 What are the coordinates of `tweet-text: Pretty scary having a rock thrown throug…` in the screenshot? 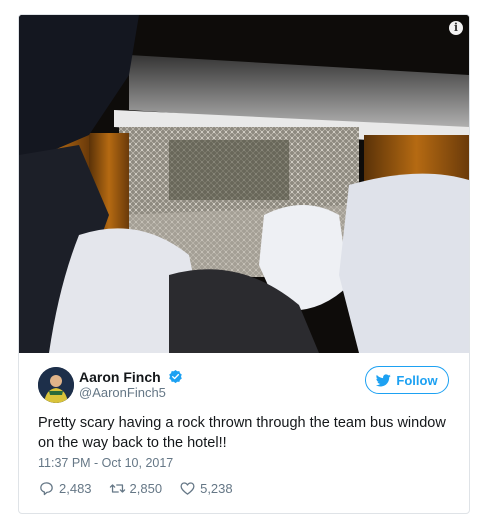 It's located at (242, 433).